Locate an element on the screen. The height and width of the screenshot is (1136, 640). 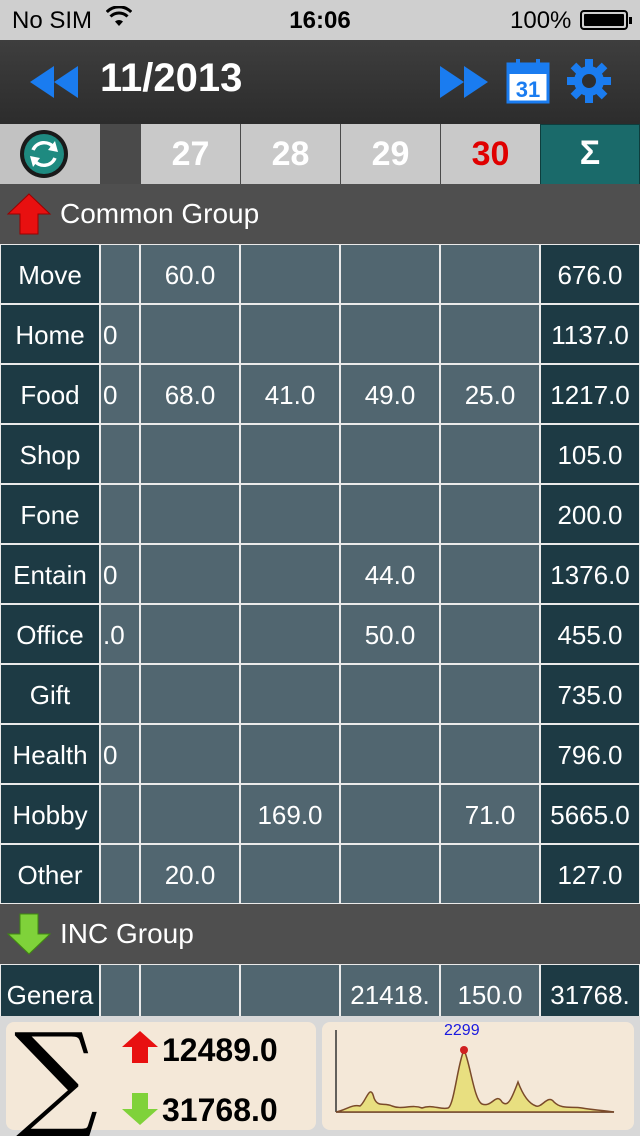
amount-cell: 49.0 is located at coordinates (390, 394).